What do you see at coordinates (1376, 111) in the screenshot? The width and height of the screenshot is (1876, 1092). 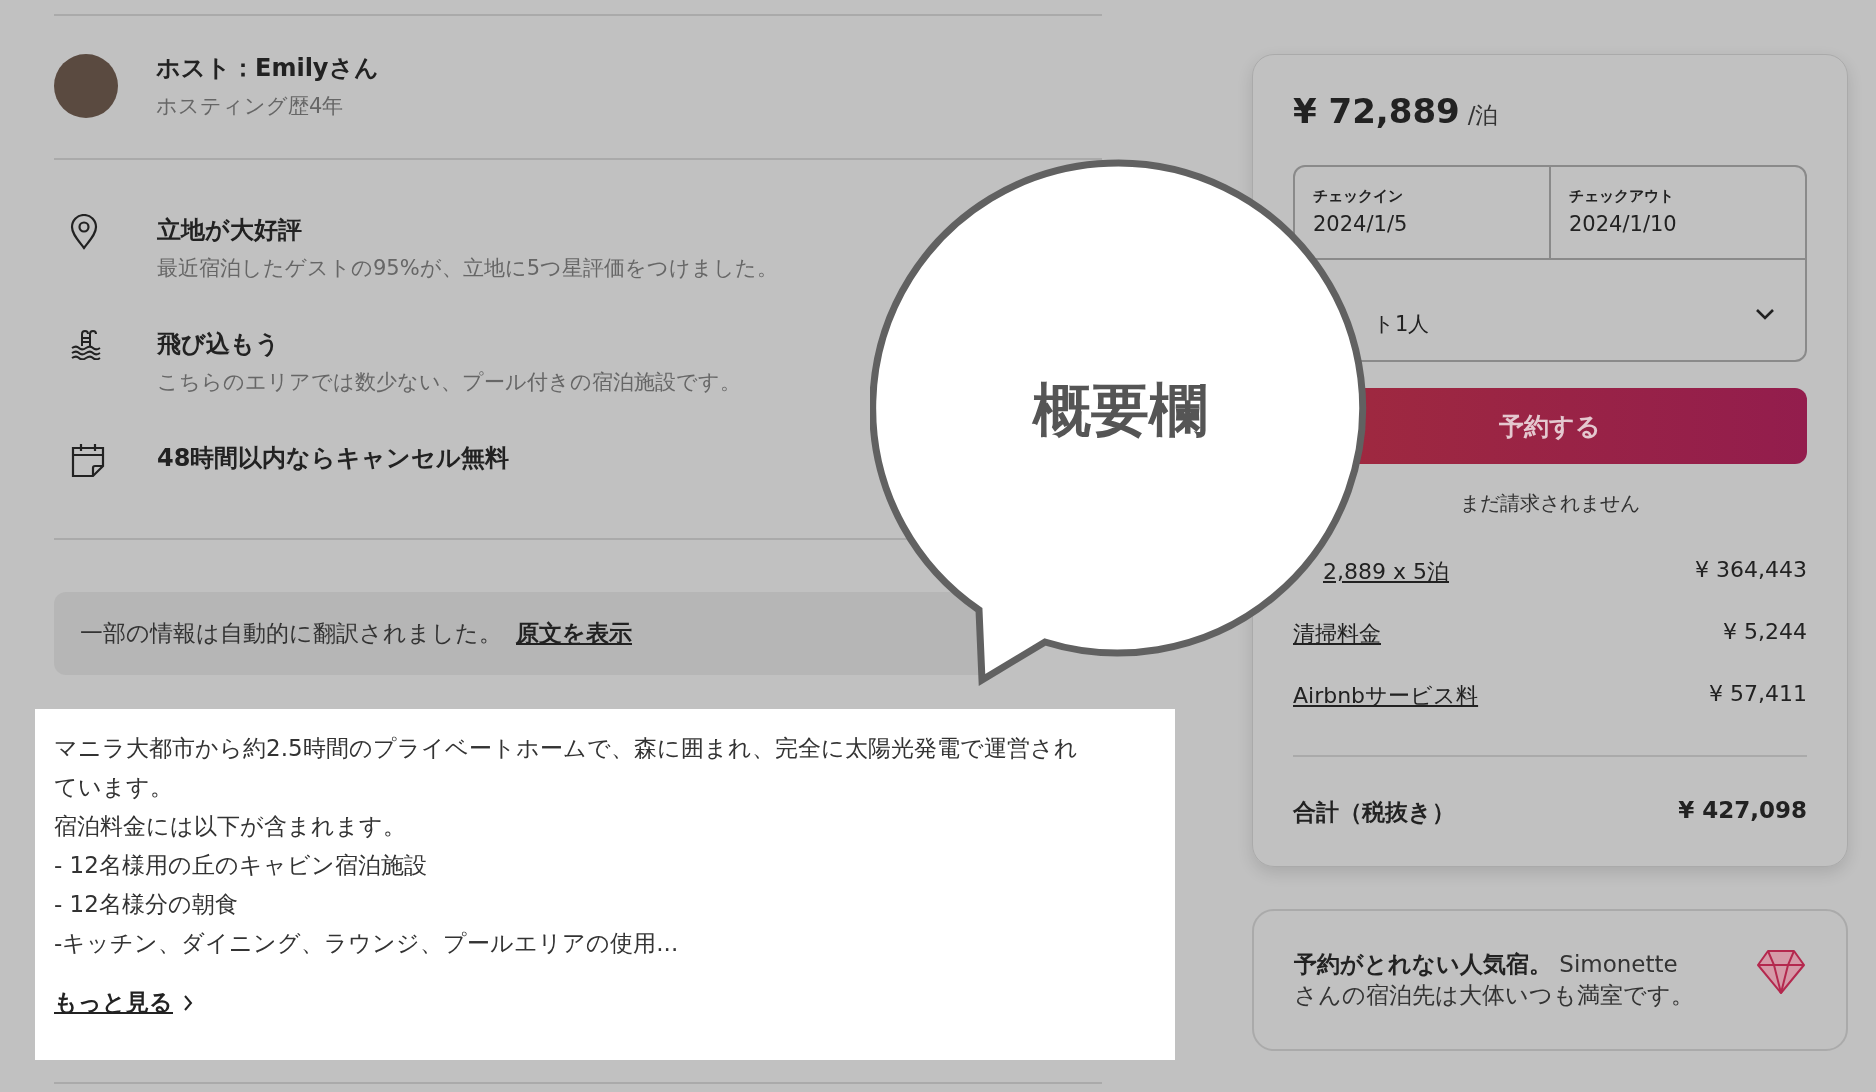 I see `nightly-price: ¥ 72,889` at bounding box center [1376, 111].